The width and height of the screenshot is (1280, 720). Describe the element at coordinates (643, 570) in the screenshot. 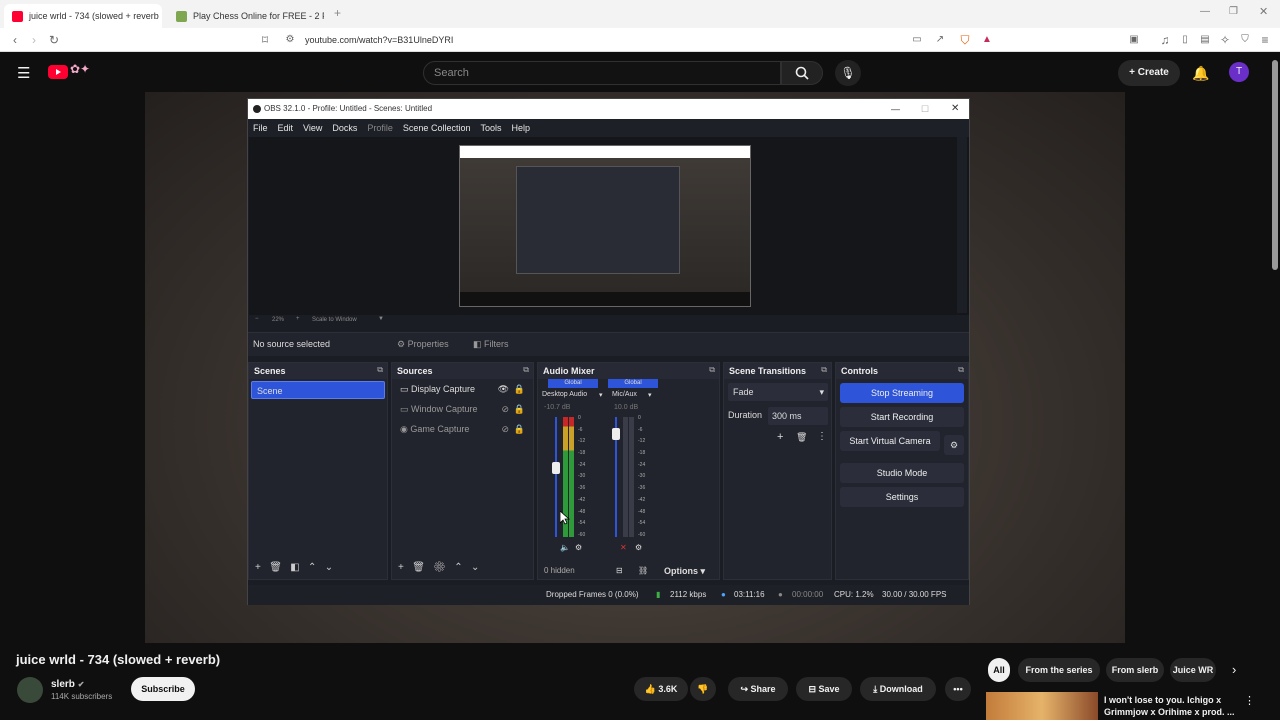

I see `mixer-link-icon: ⛓` at that location.